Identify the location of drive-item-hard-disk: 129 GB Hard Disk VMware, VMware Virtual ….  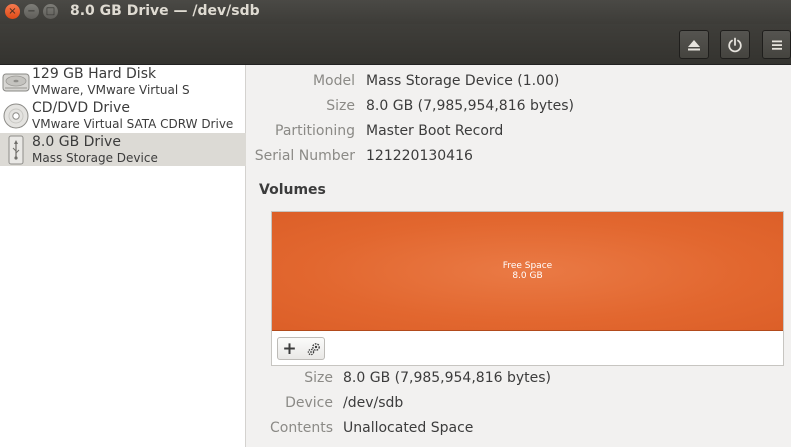
(123, 81).